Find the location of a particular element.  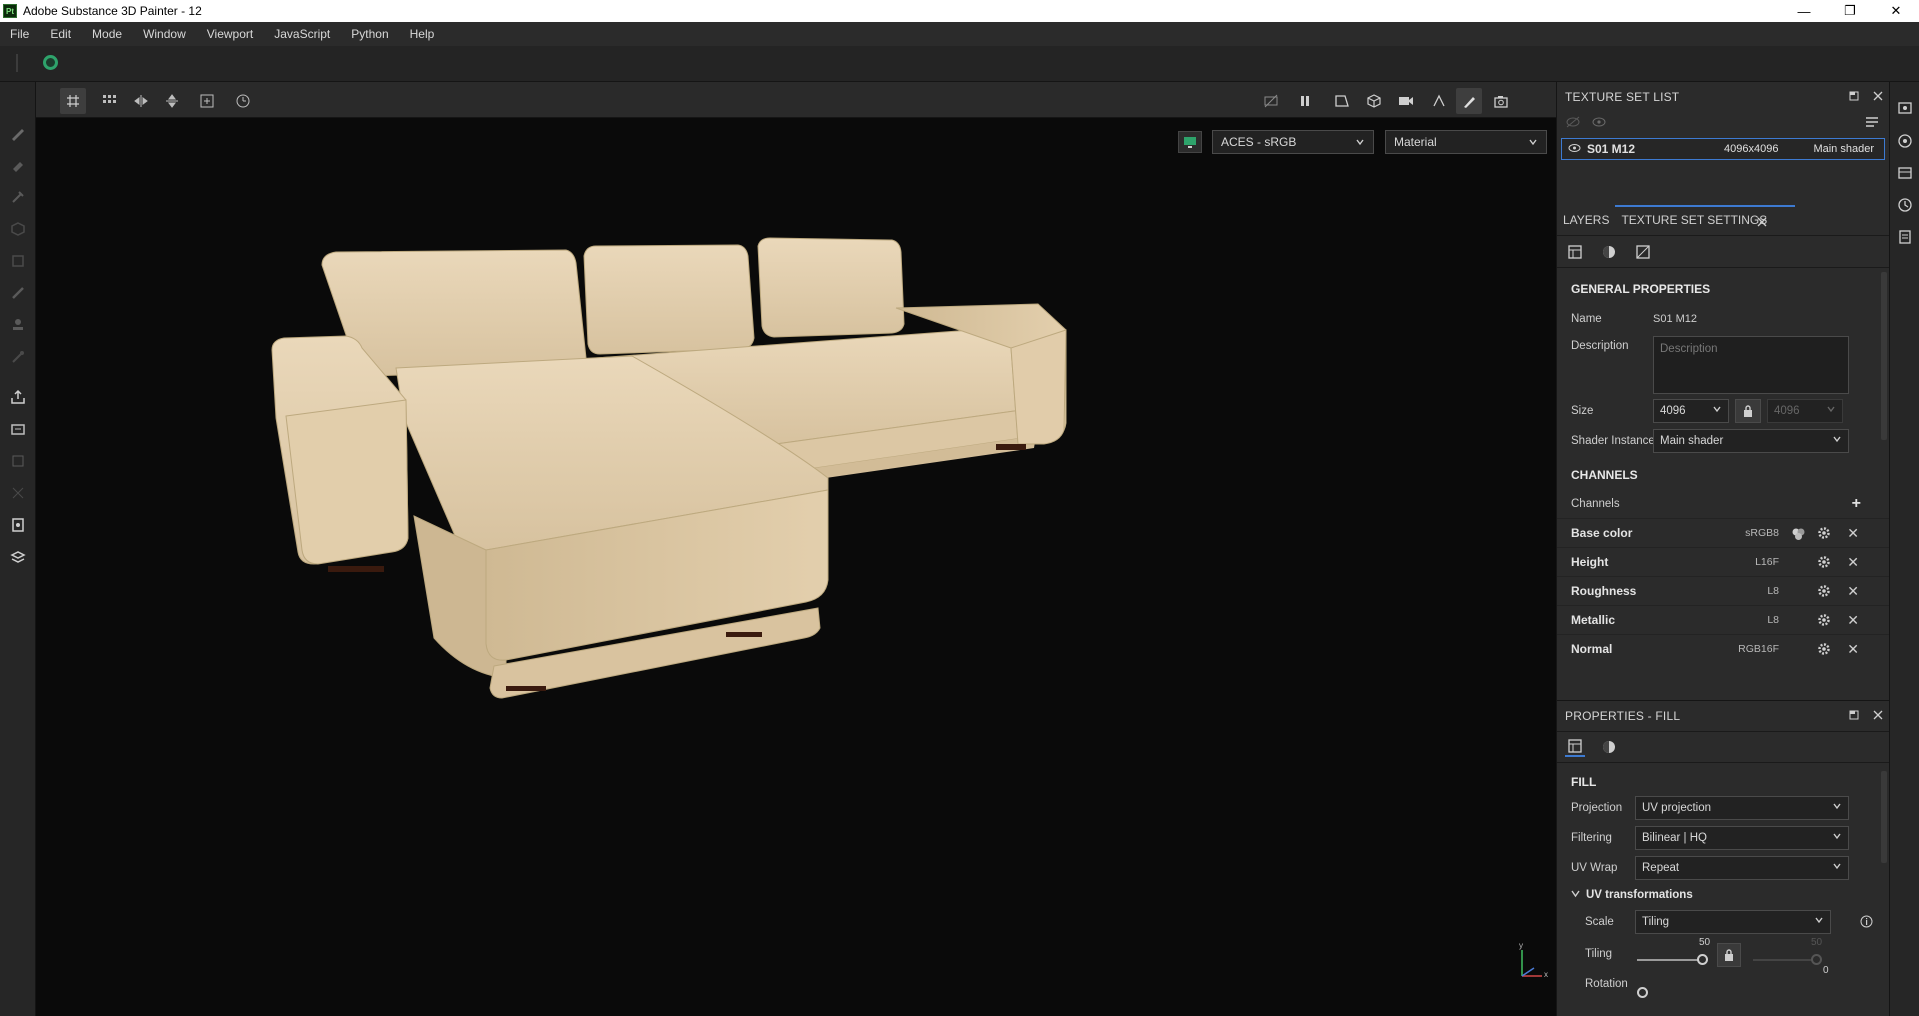

tiling-value: 50 is located at coordinates (1704, 942).